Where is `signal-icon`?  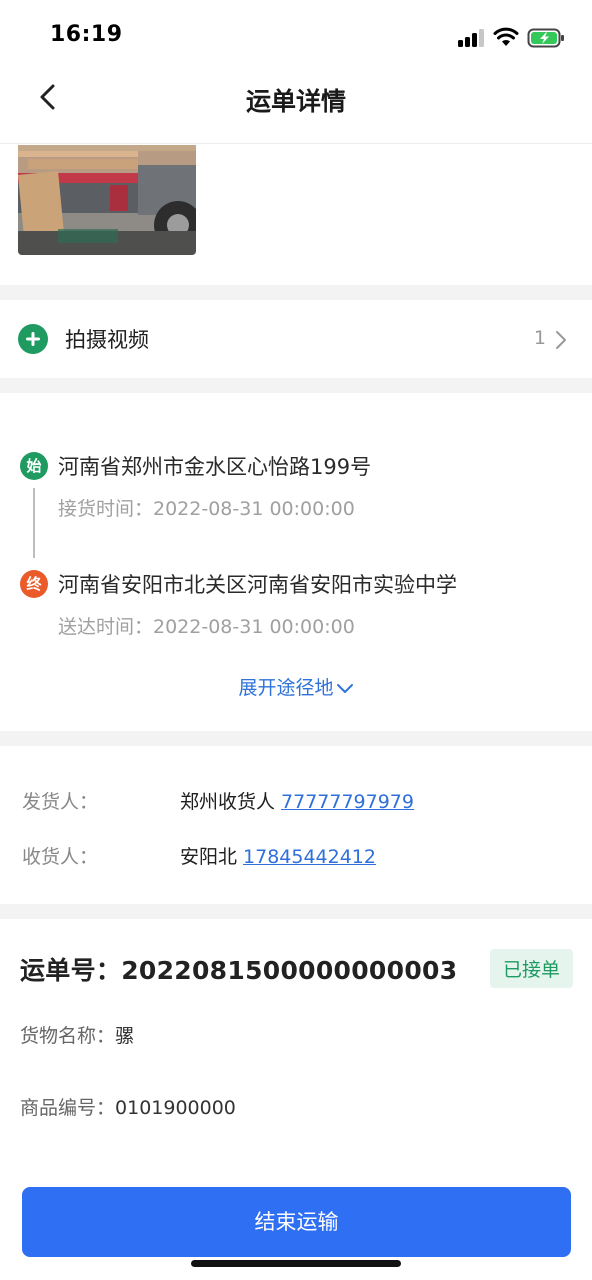 signal-icon is located at coordinates (471, 38).